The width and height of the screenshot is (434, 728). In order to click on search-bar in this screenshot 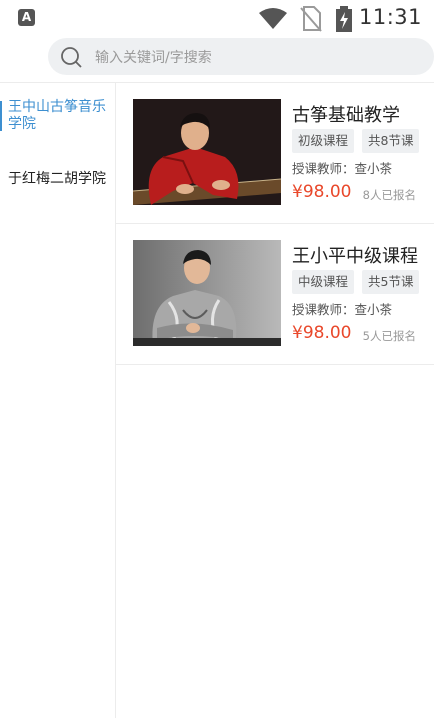, I will do `click(241, 57)`.